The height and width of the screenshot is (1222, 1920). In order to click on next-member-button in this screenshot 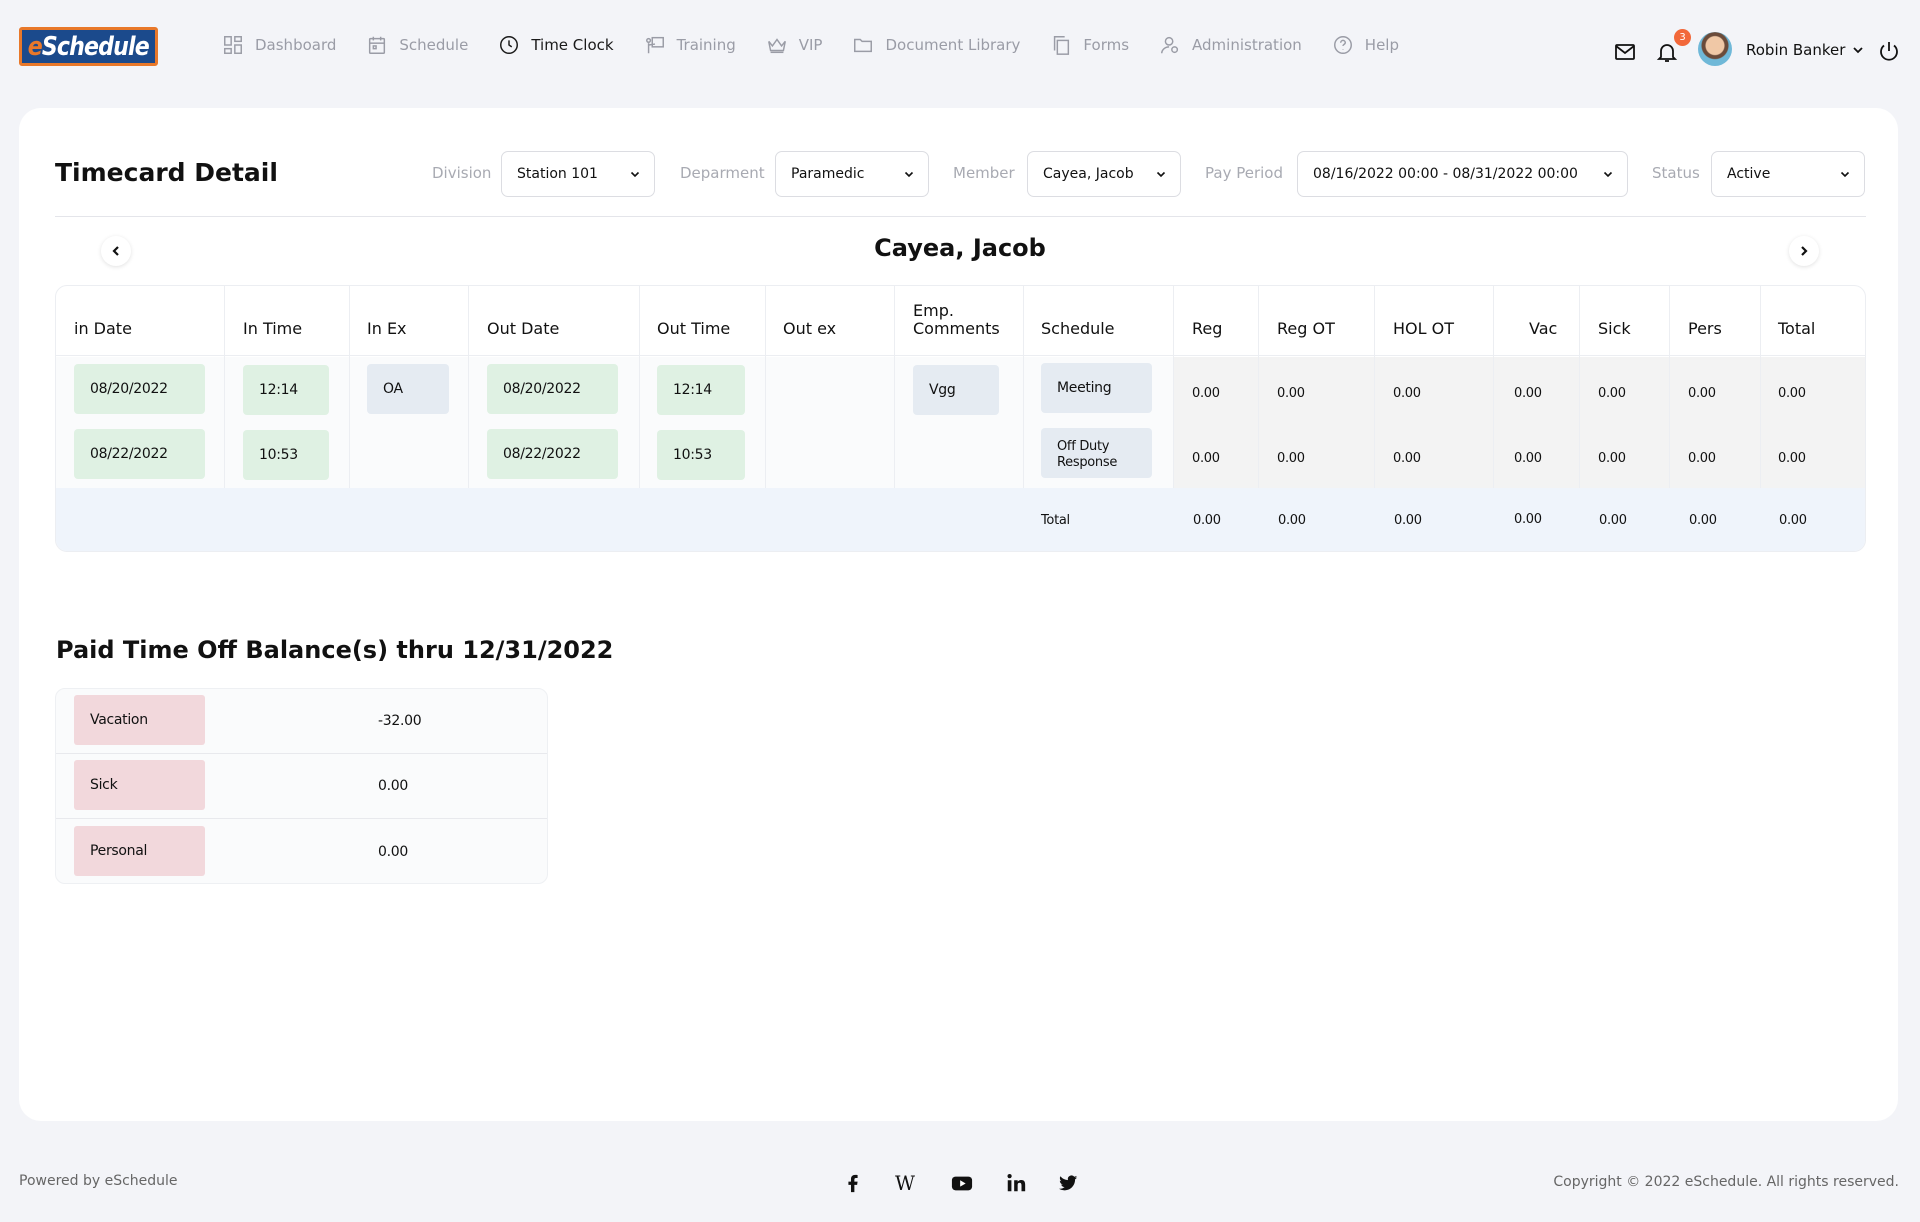, I will do `click(1804, 251)`.